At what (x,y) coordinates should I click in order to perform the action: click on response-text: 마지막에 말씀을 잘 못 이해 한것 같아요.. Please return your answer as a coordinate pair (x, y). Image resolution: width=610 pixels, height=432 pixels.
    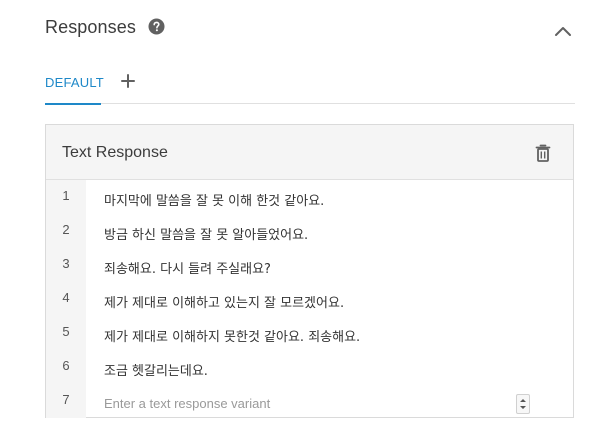
    Looking at the image, I should click on (214, 199).